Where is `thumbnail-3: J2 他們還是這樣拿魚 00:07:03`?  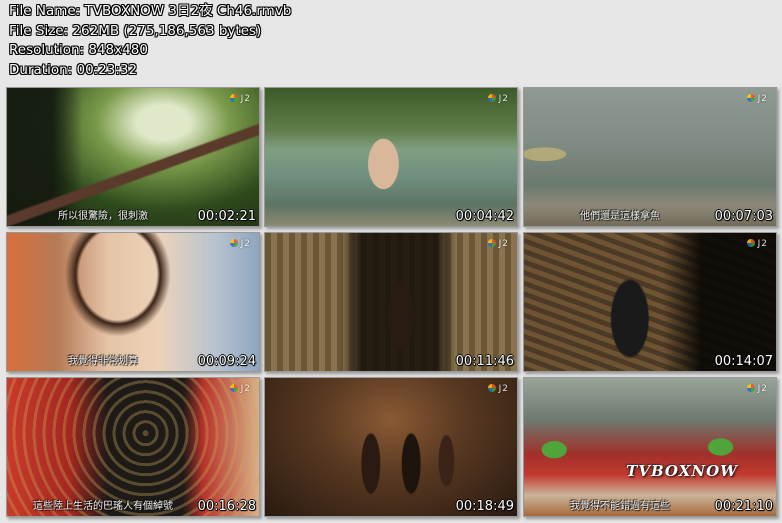
thumbnail-3: J2 他們還是這樣拿魚 00:07:03 is located at coordinates (650, 157).